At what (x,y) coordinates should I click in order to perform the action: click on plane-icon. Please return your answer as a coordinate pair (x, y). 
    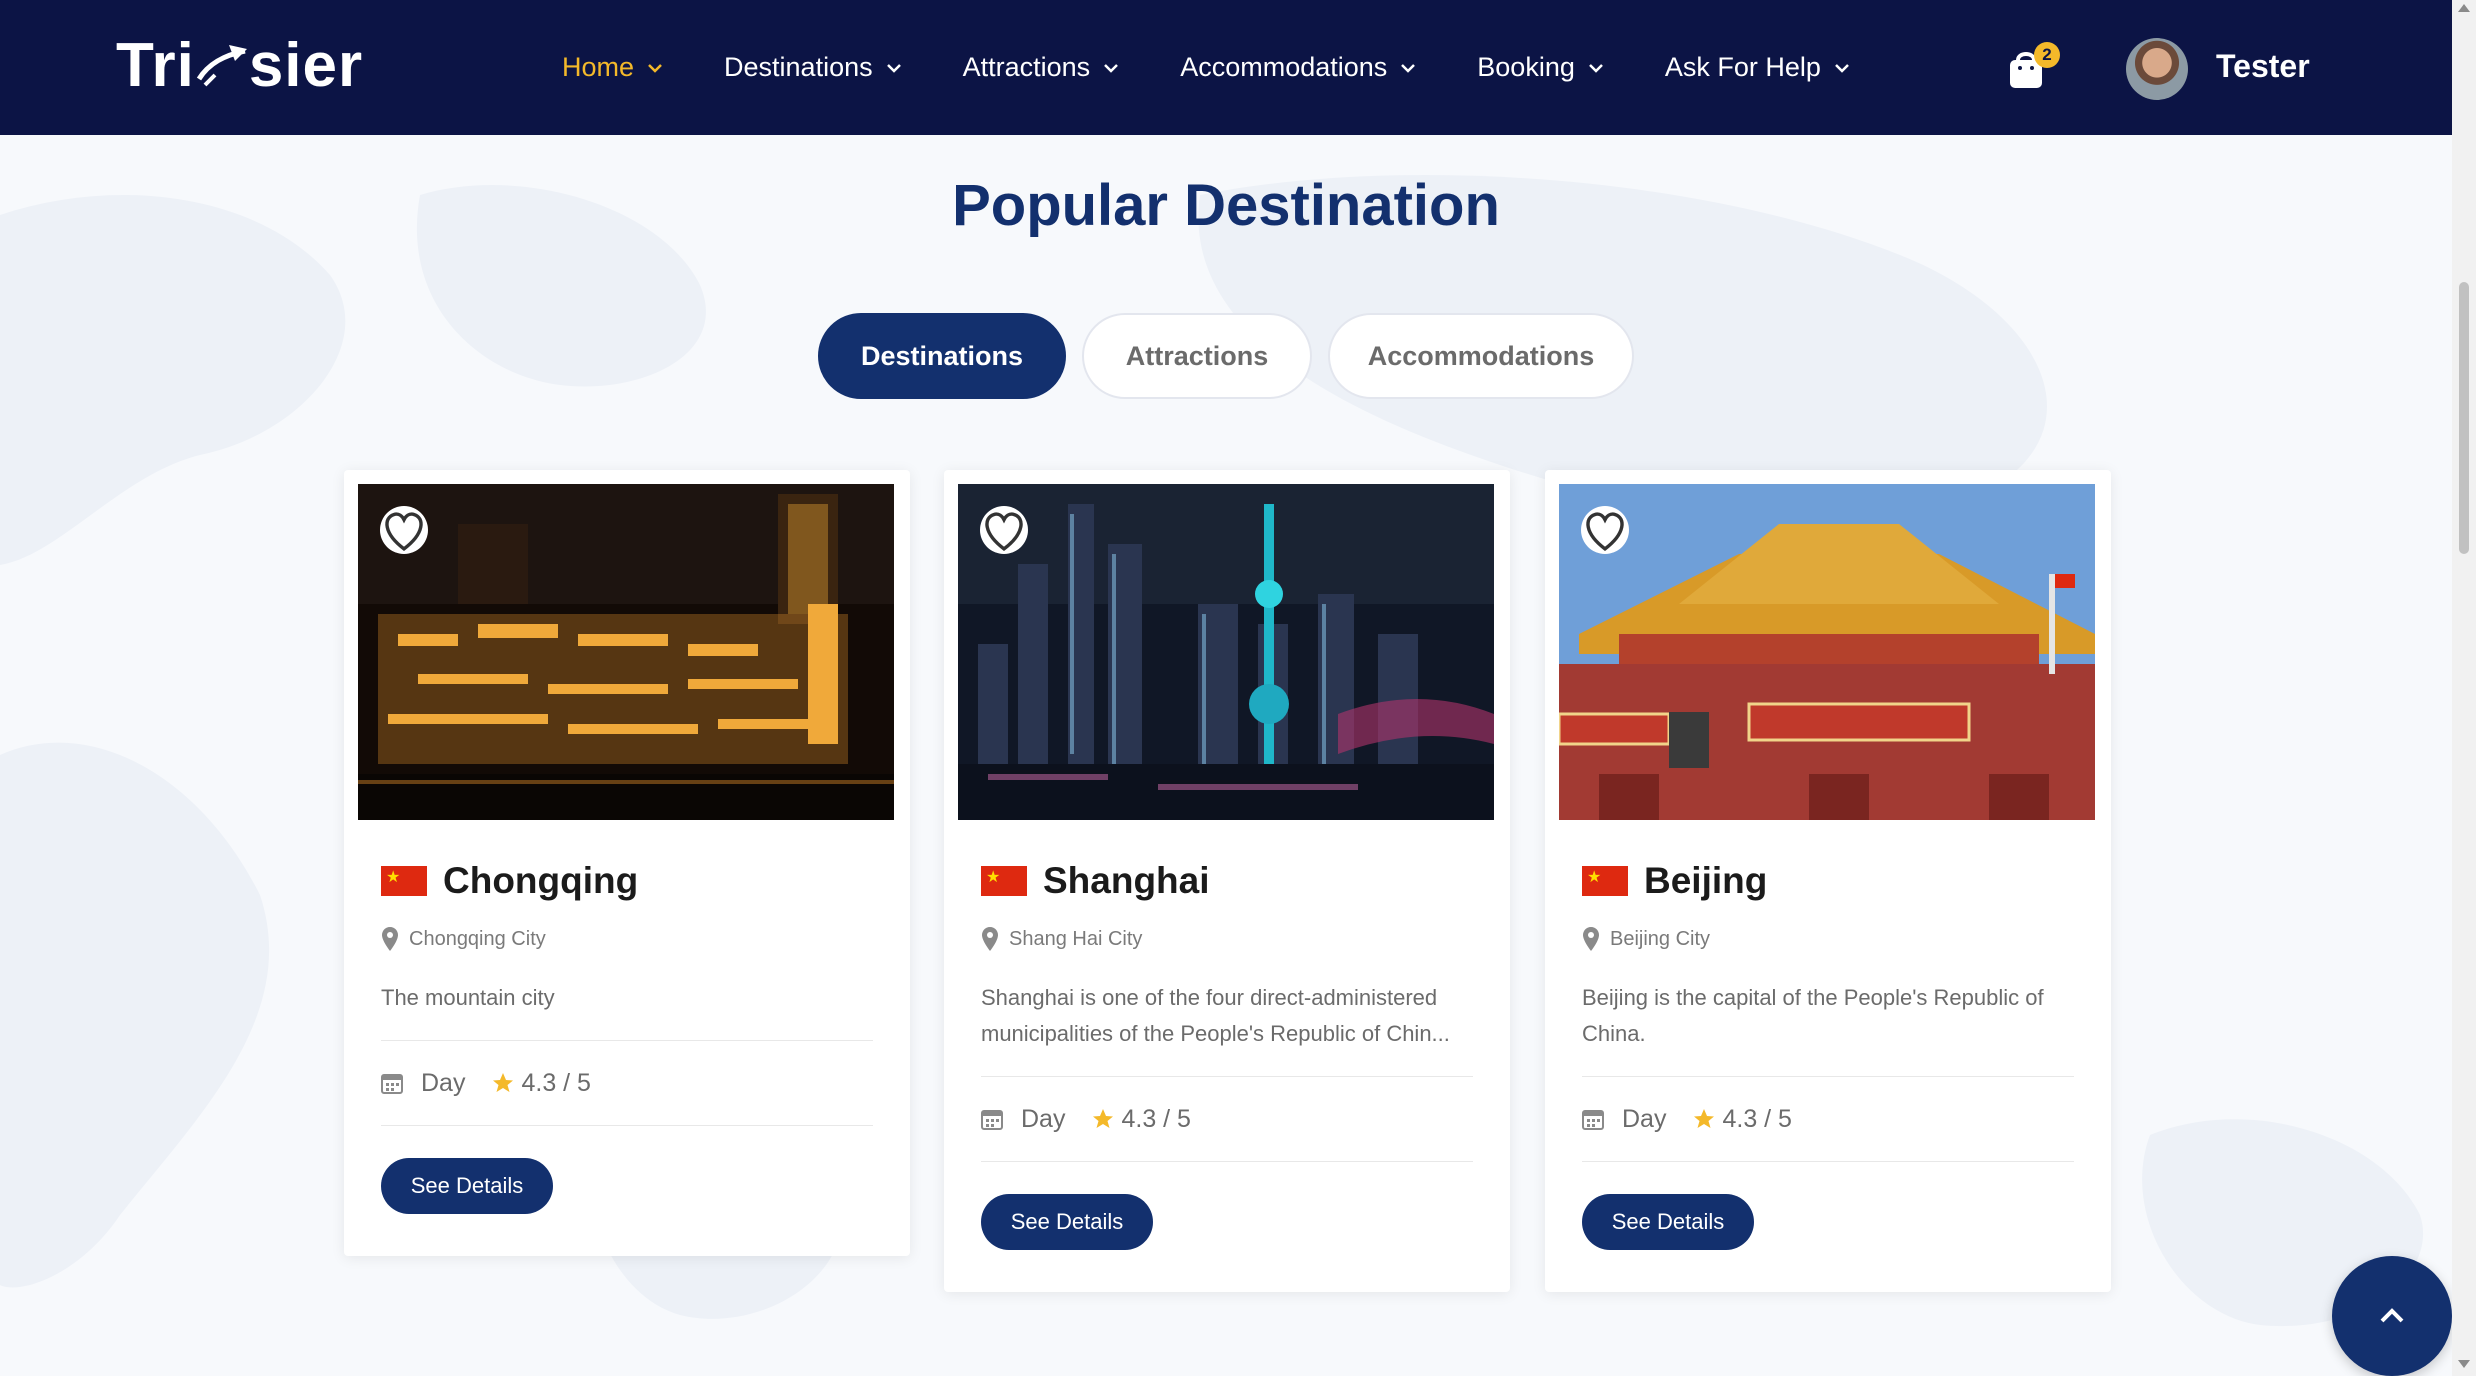
    Looking at the image, I should click on (222, 65).